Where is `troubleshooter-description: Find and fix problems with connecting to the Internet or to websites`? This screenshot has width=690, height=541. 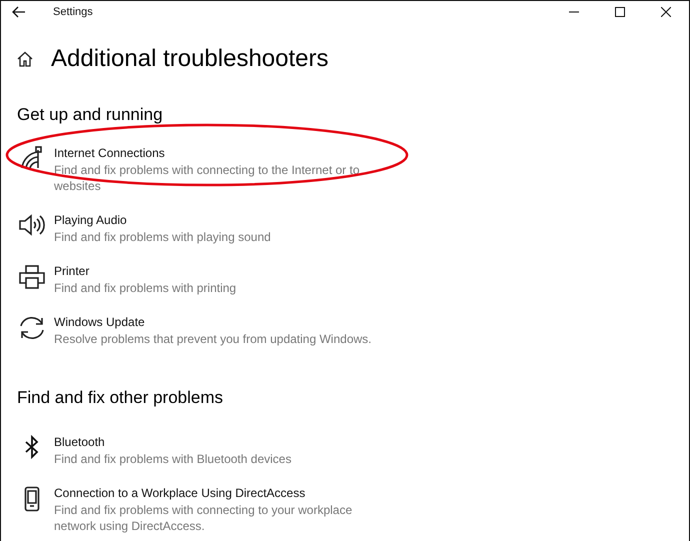 troubleshooter-description: Find and fix problems with connecting to the Internet or to websites is located at coordinates (207, 178).